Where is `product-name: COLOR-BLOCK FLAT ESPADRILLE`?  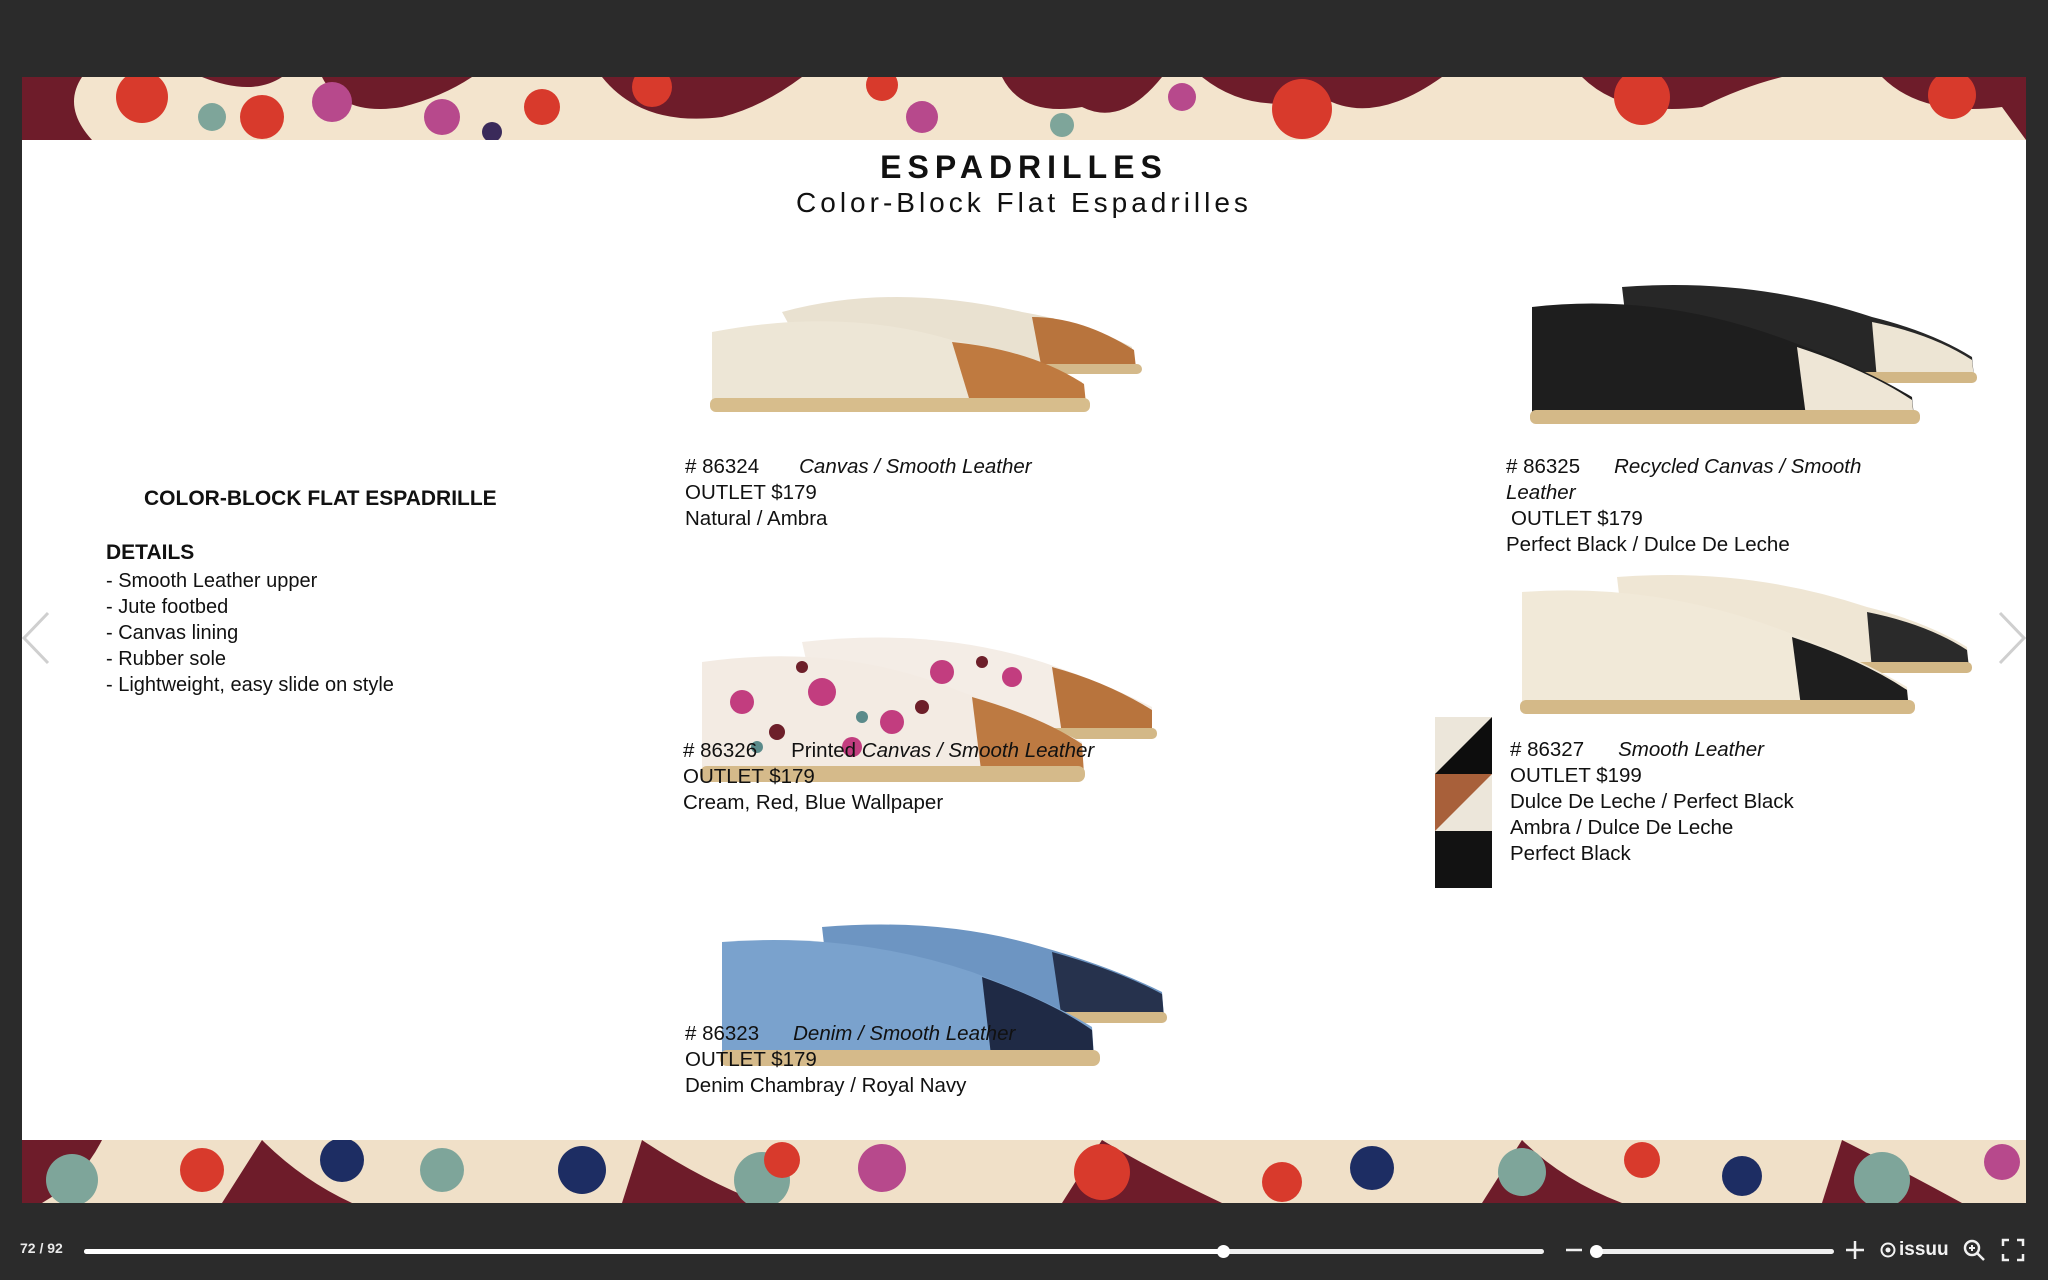 product-name: COLOR-BLOCK FLAT ESPADRILLE is located at coordinates (320, 498).